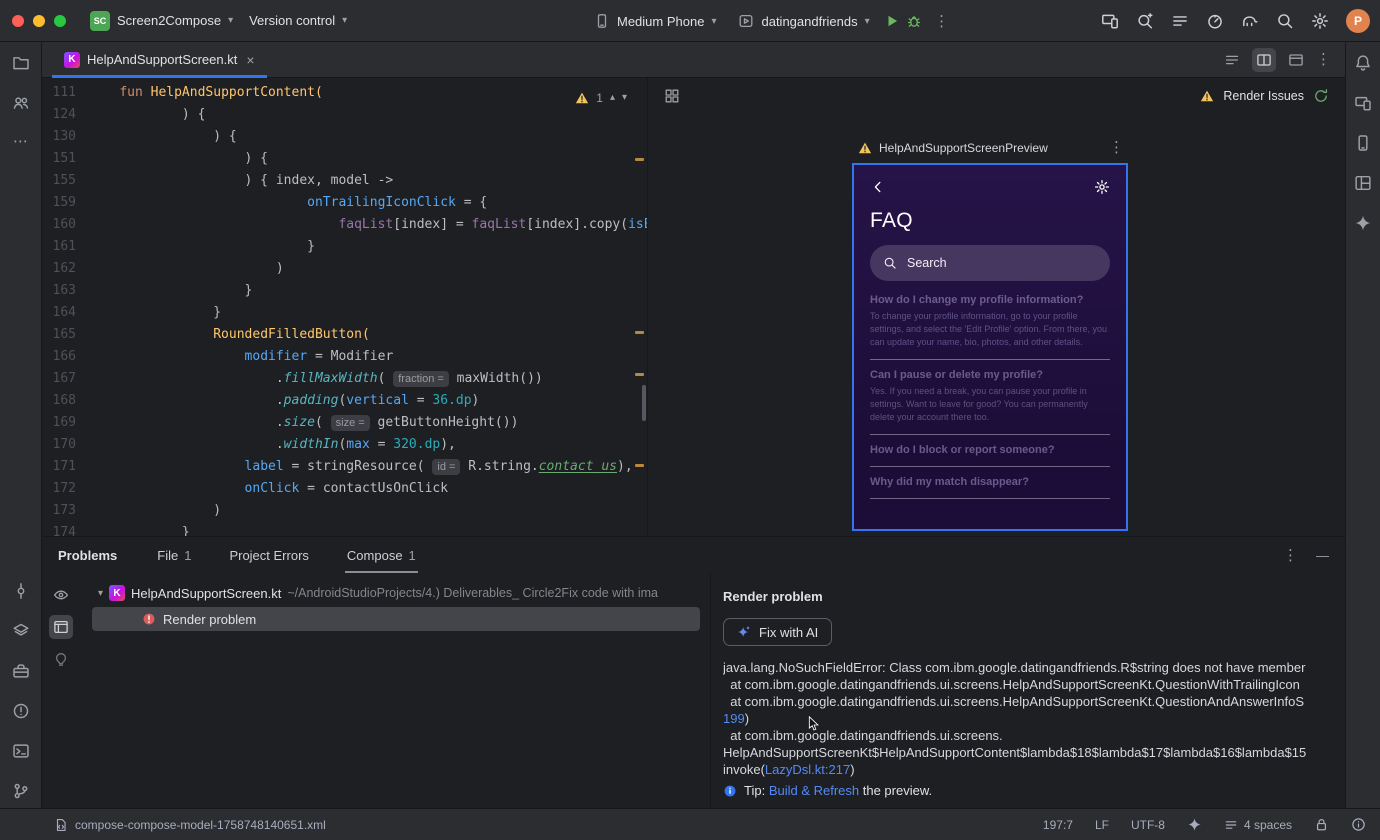 The width and height of the screenshot is (1380, 840). I want to click on gradle-sync-icon, so click(1250, 21).